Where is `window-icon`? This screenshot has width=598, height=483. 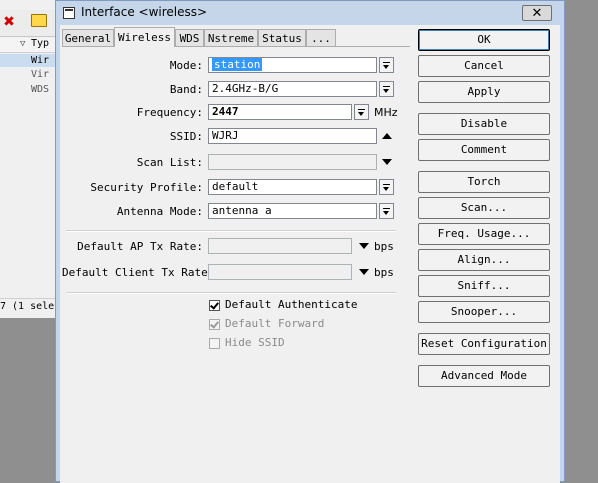 window-icon is located at coordinates (69, 13).